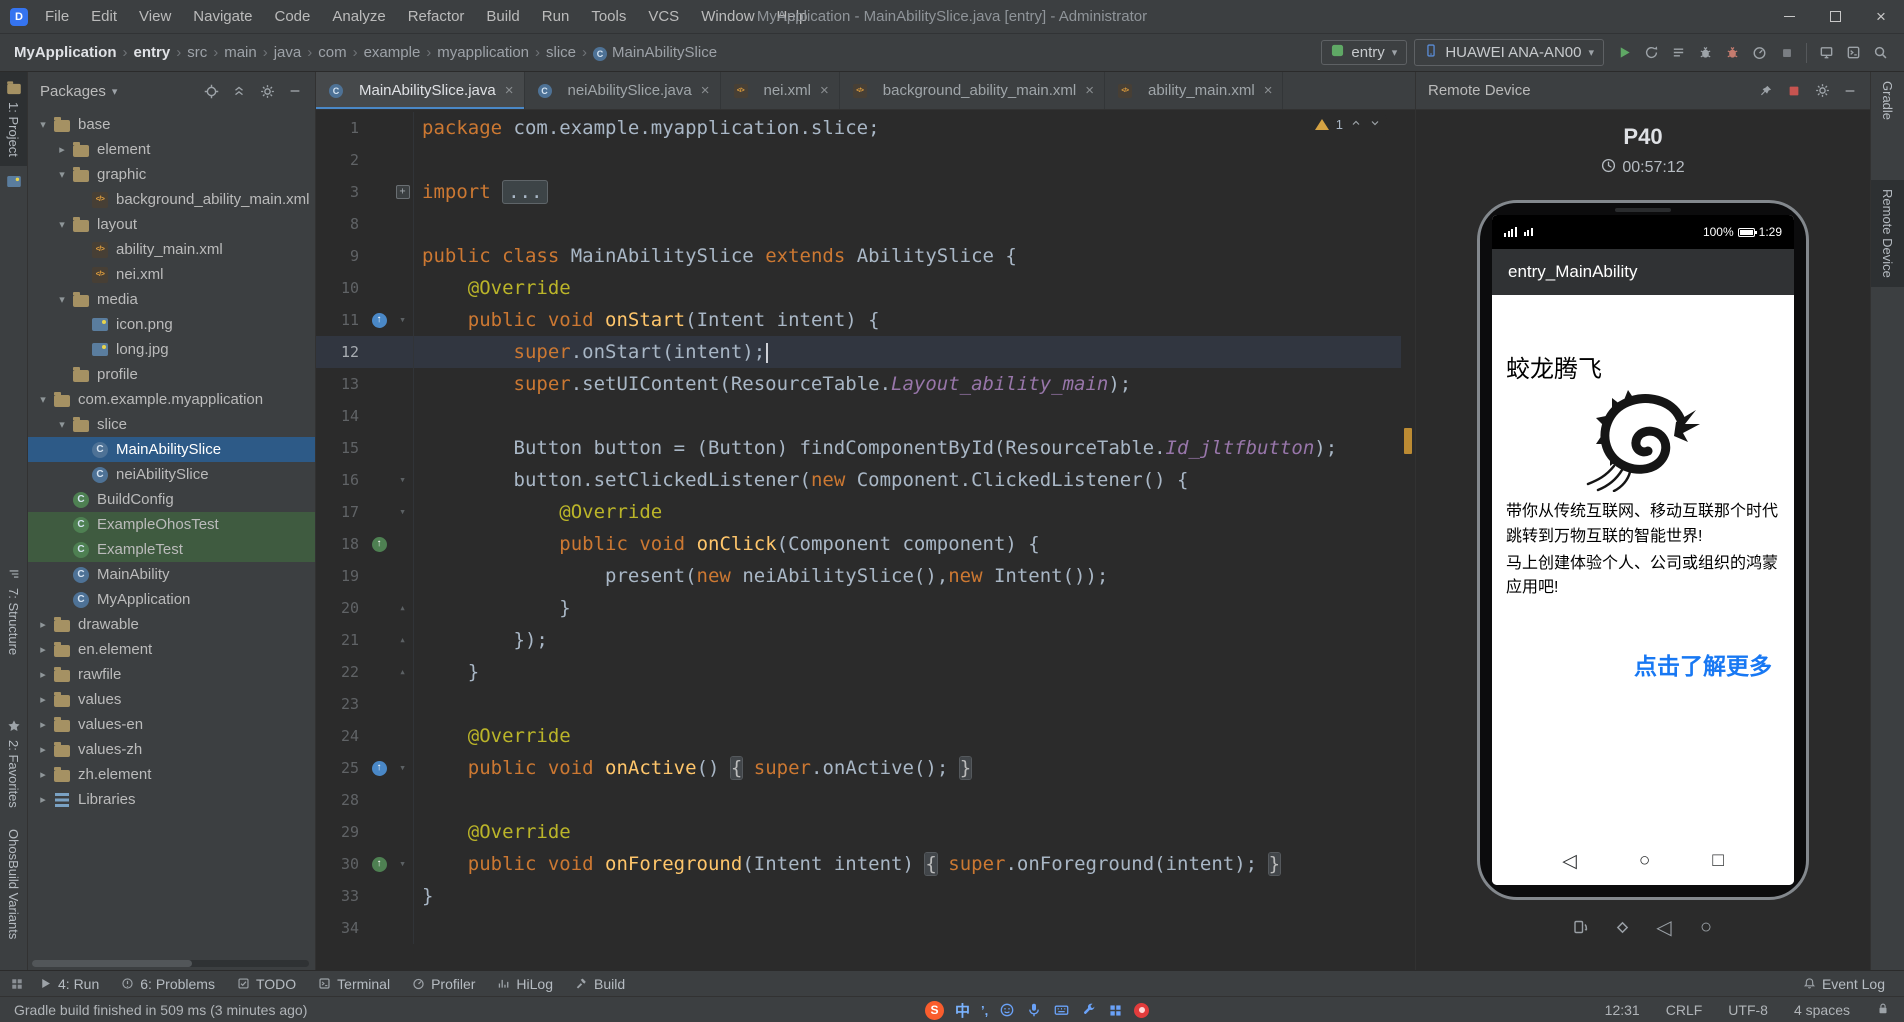 The image size is (1904, 1022). Describe the element at coordinates (1622, 1010) in the screenshot. I see `caret-position: 12:31` at that location.